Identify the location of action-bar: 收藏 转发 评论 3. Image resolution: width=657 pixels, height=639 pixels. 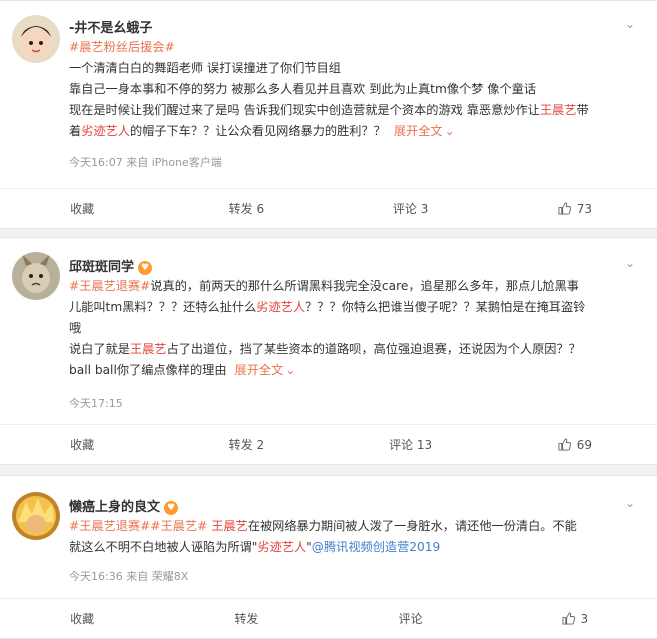
(328, 618).